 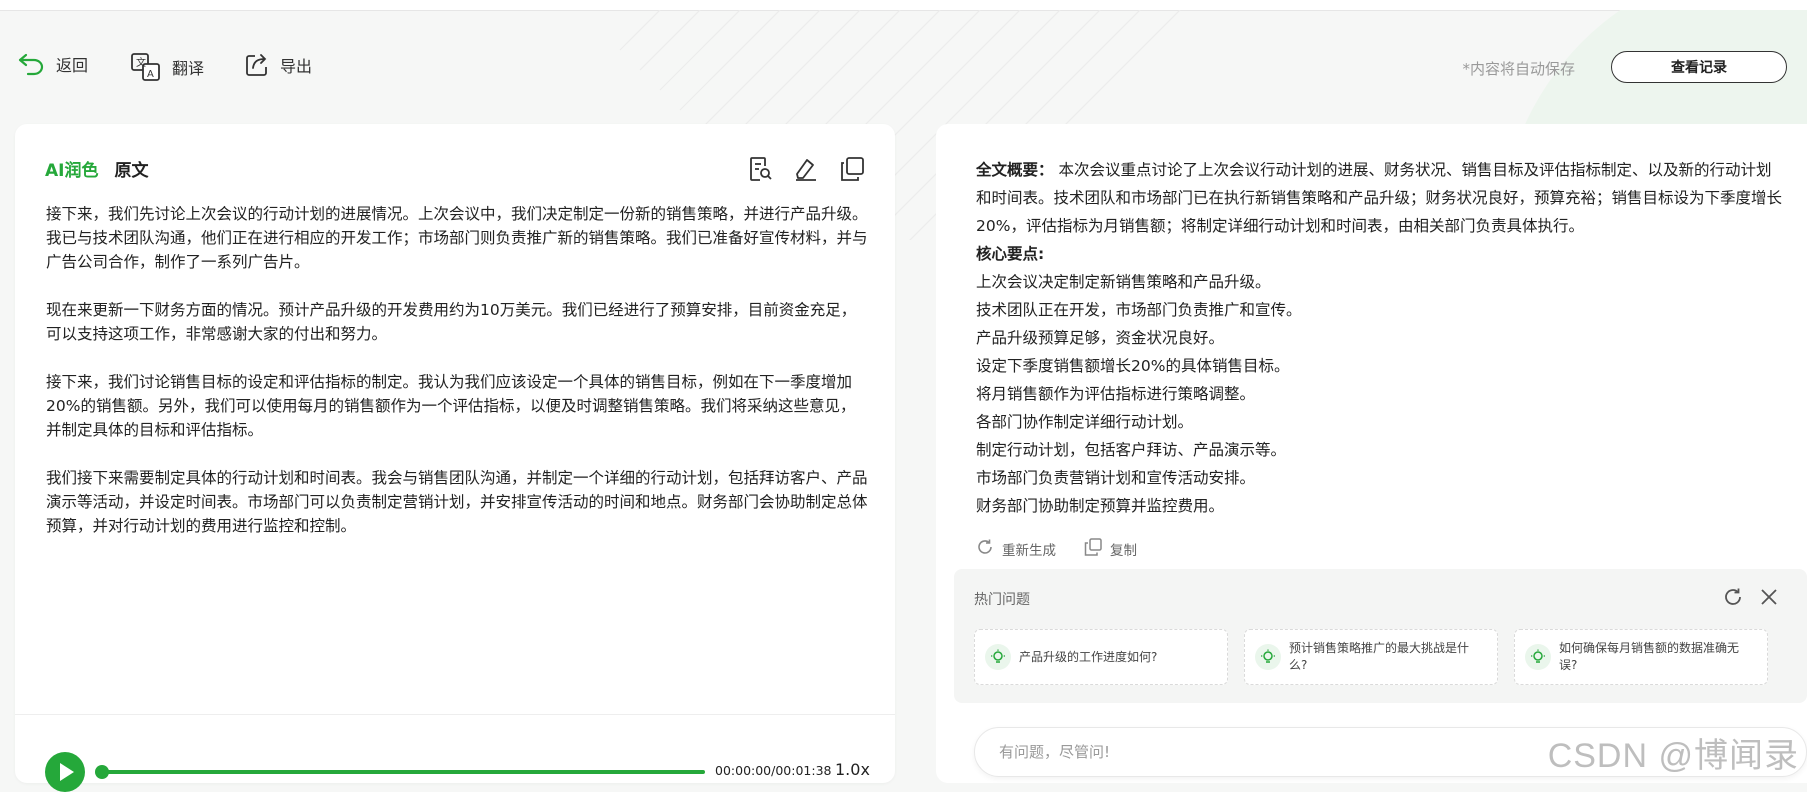 What do you see at coordinates (1379, 656) in the screenshot?
I see `hot-question-text: 预计销售策略推广的最大挑战是什么?` at bounding box center [1379, 656].